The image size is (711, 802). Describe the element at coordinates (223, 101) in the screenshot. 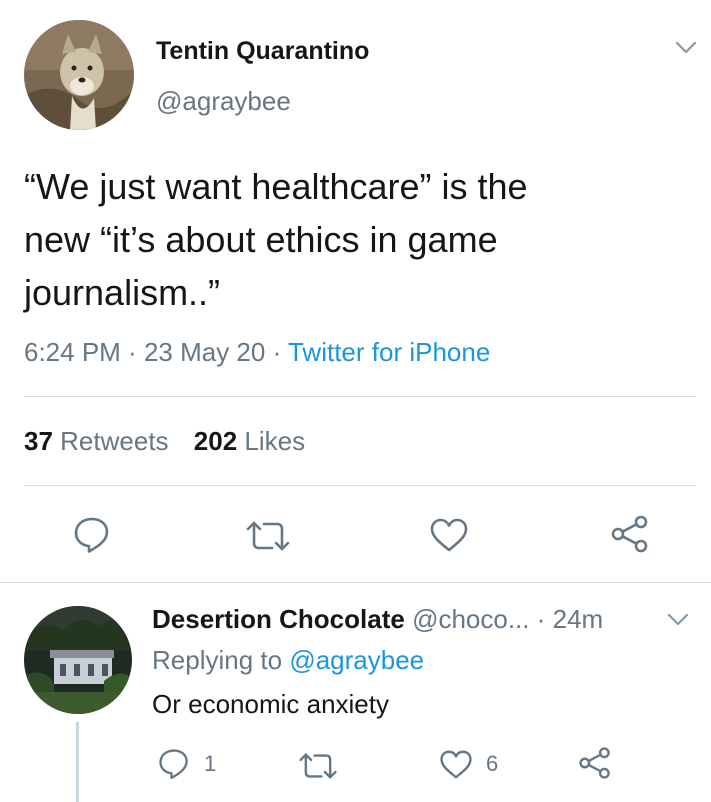

I see `author-handle: @agraybee` at that location.